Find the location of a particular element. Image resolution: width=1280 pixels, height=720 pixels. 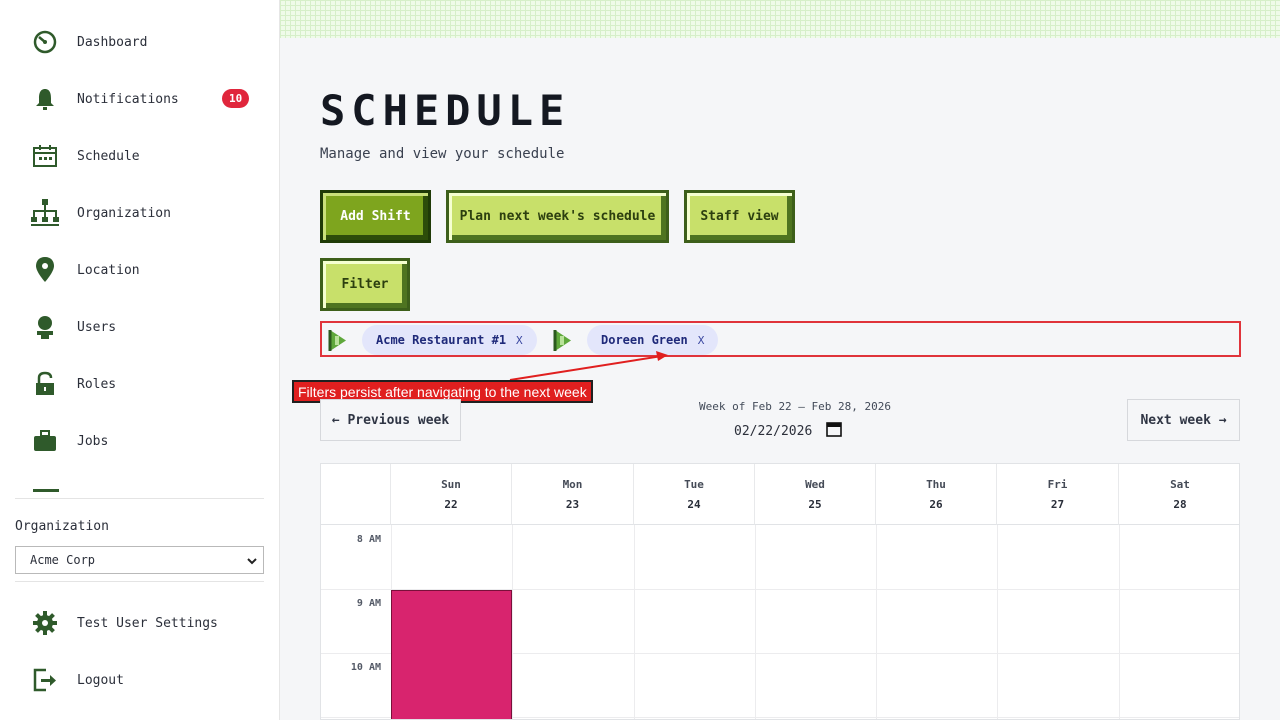

page-subtitle: Manage and view your schedule is located at coordinates (442, 154).